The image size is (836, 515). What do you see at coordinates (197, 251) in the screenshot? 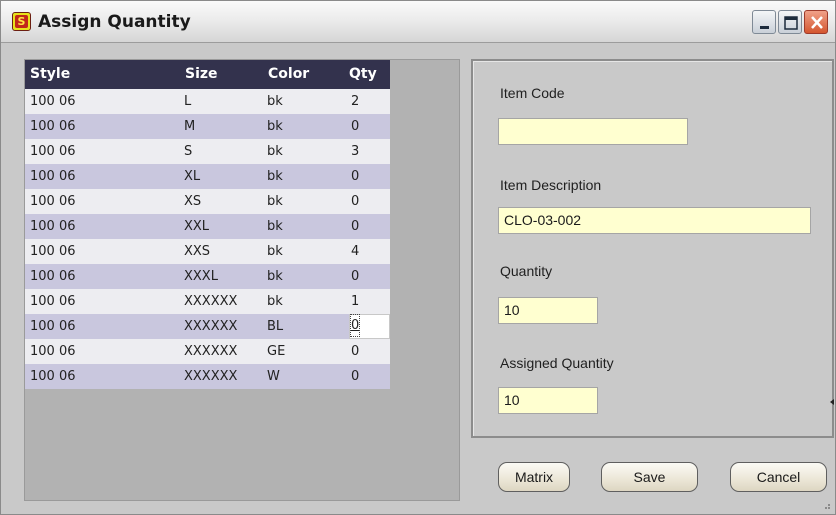
I see `cell-size: XXS` at bounding box center [197, 251].